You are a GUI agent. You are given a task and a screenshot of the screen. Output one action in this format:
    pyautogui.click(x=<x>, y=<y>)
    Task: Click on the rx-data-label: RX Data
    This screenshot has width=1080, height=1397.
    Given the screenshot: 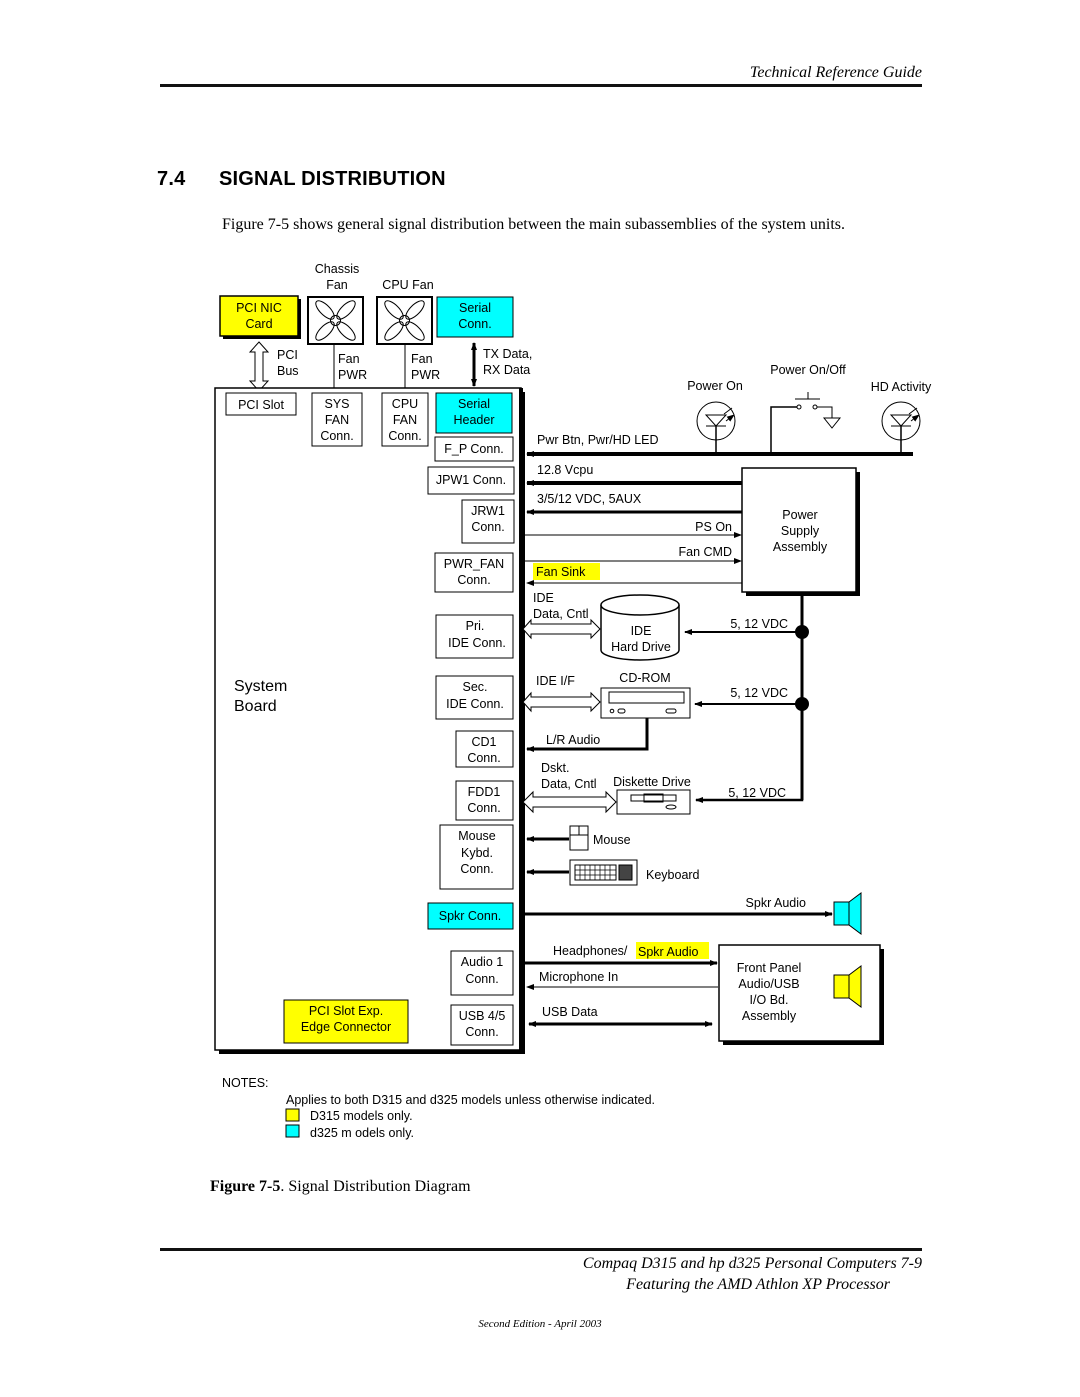 What is the action you would take?
    pyautogui.click(x=506, y=370)
    